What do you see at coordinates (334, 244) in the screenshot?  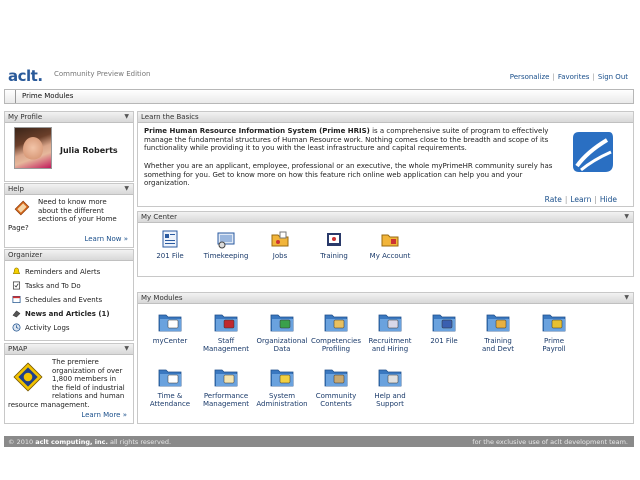 I see `center-training: Training` at bounding box center [334, 244].